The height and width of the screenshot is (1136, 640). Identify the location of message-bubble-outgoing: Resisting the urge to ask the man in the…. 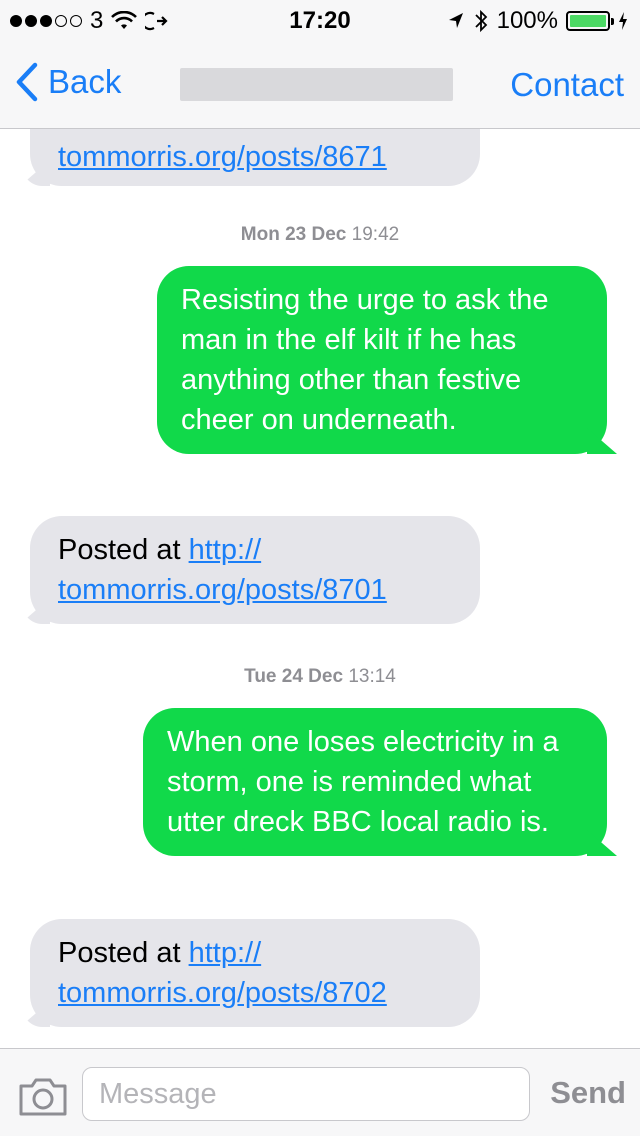
(382, 360).